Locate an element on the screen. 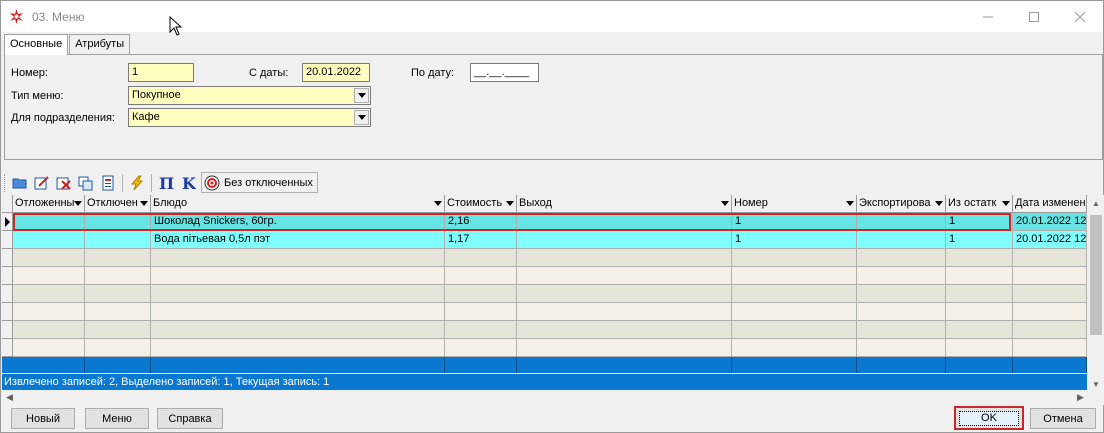  table-cell: Вода пітьевая 0,5л пэт is located at coordinates (298, 240).